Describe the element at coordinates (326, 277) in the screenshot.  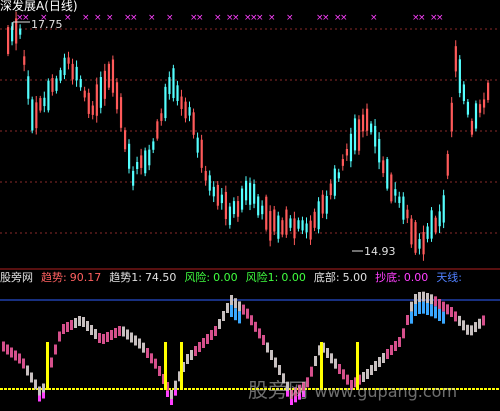
I see `bottom-label: 底部:` at that location.